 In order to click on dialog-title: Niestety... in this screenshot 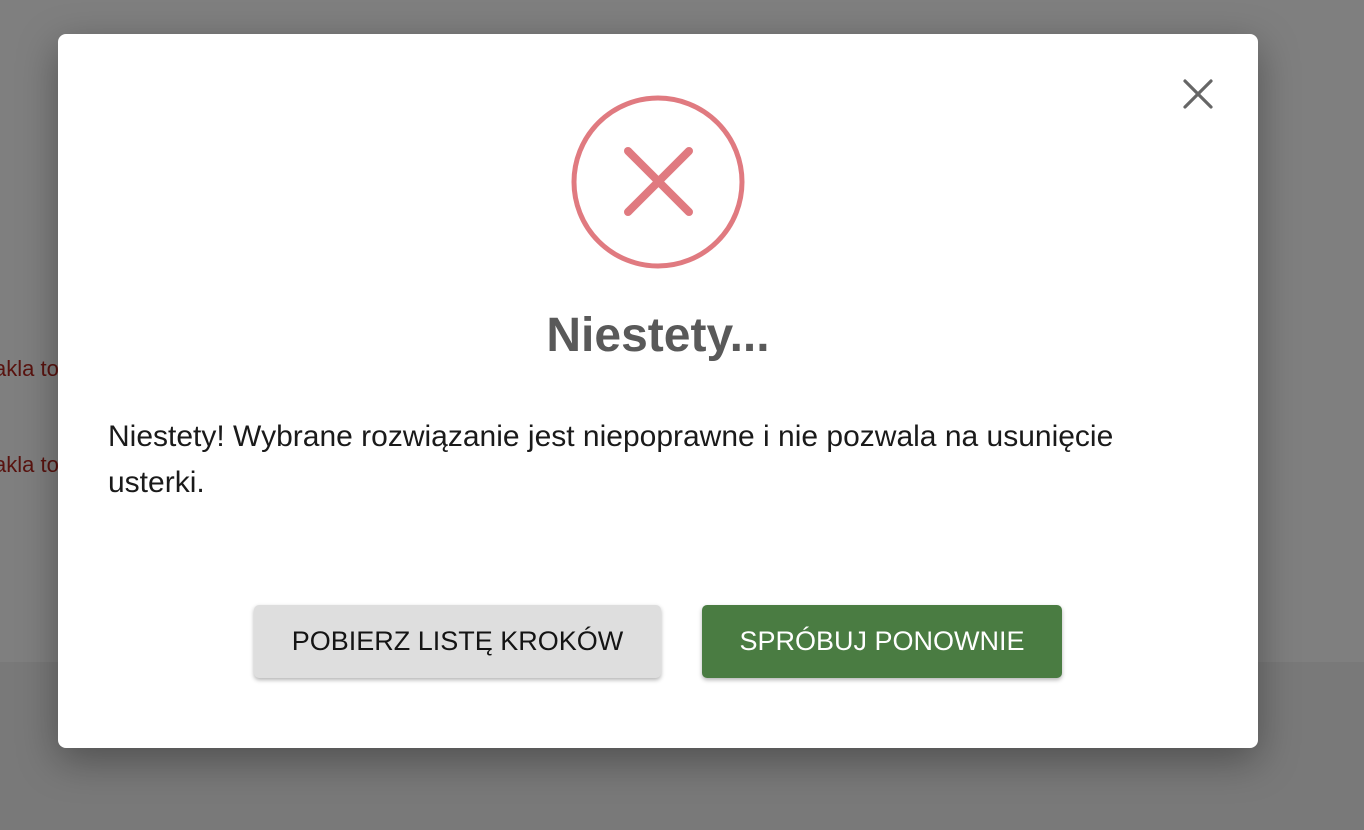, I will do `click(658, 335)`.